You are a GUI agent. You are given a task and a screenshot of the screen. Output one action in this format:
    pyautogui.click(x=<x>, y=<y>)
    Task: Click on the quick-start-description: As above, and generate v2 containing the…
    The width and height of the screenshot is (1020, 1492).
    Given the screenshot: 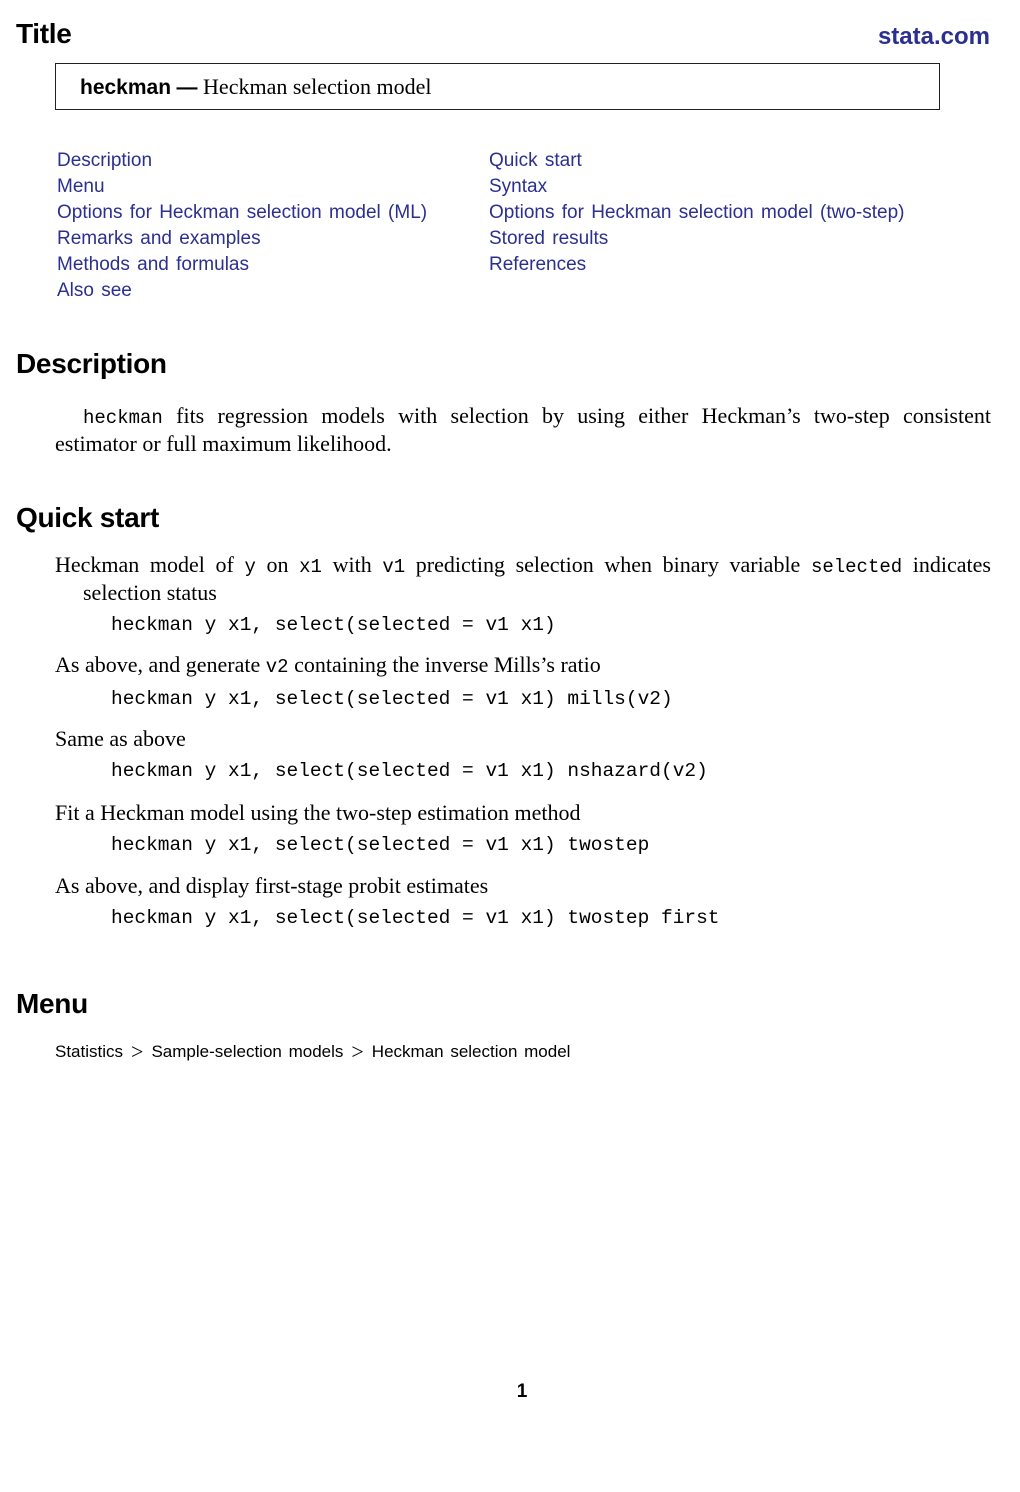 What is the action you would take?
    pyautogui.click(x=523, y=666)
    